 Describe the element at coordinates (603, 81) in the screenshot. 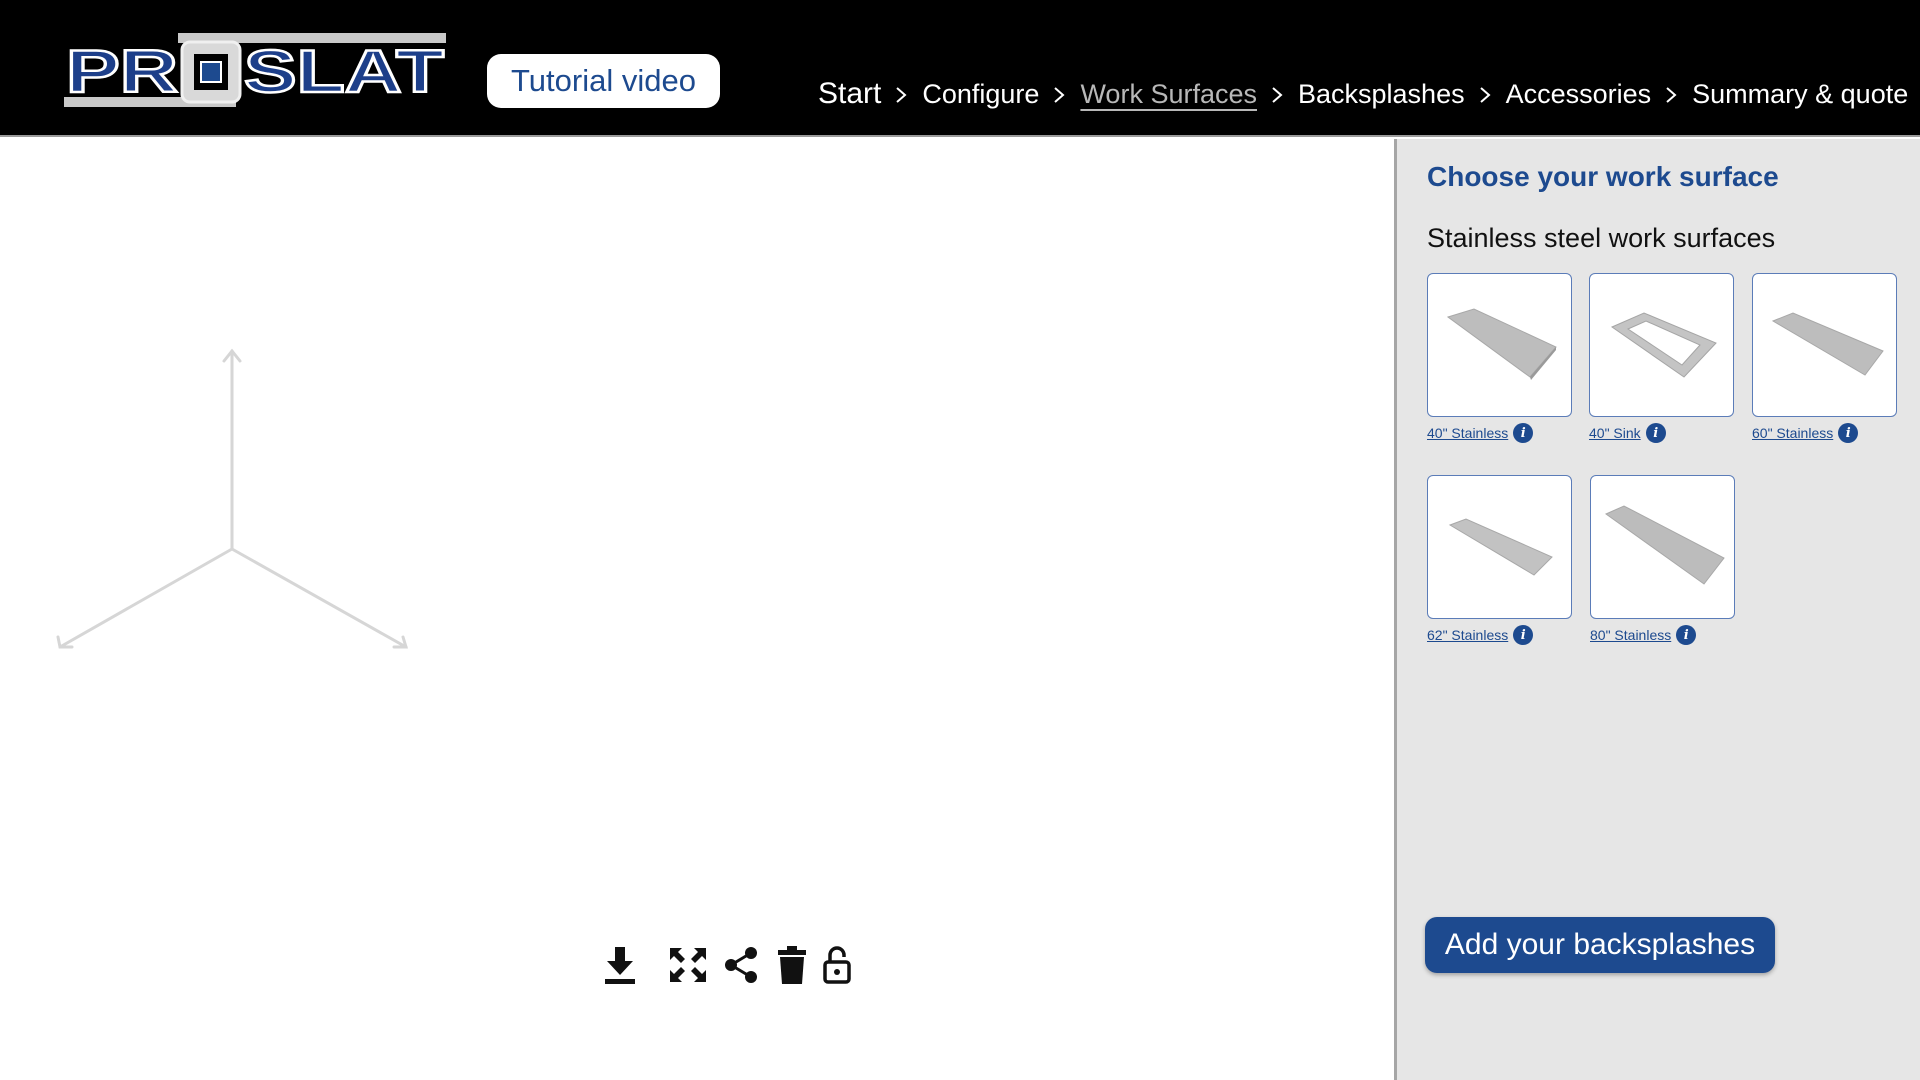

I see `tutorial-video-button: Tutorial video` at that location.